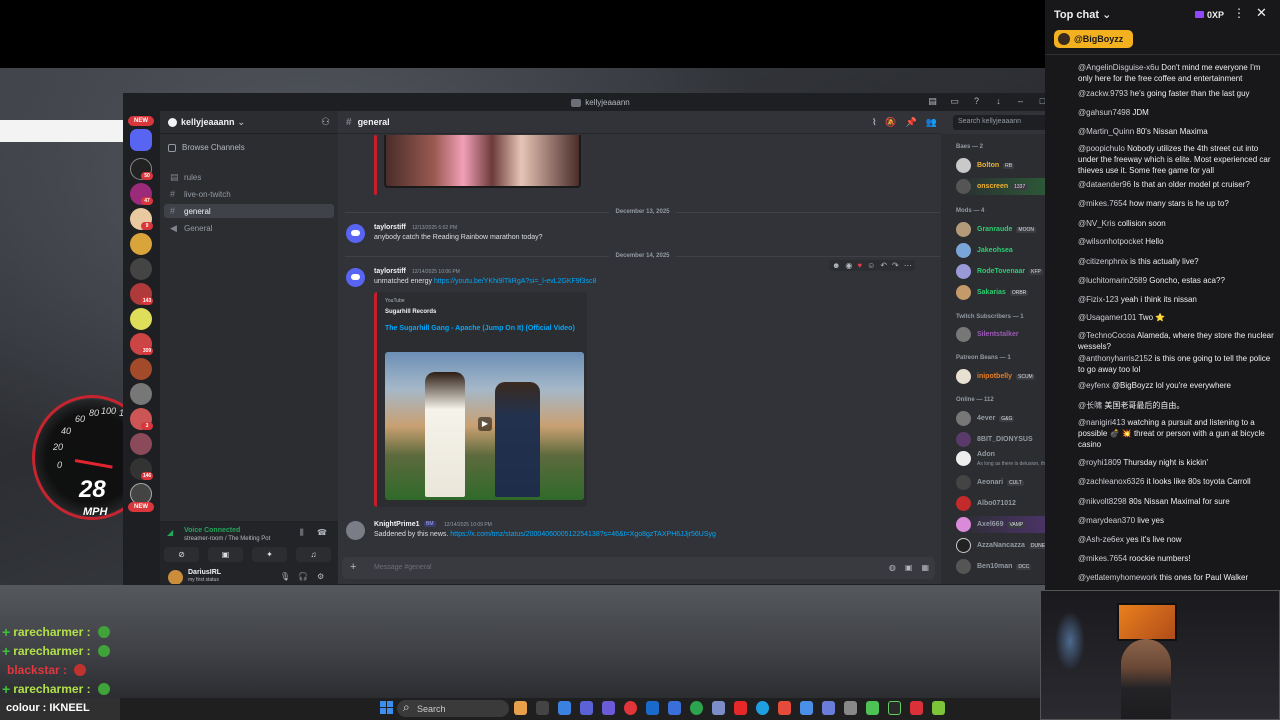 This screenshot has height=720, width=1280. Describe the element at coordinates (249, 177) in the screenshot. I see `channel-rules: ▤ rules` at that location.